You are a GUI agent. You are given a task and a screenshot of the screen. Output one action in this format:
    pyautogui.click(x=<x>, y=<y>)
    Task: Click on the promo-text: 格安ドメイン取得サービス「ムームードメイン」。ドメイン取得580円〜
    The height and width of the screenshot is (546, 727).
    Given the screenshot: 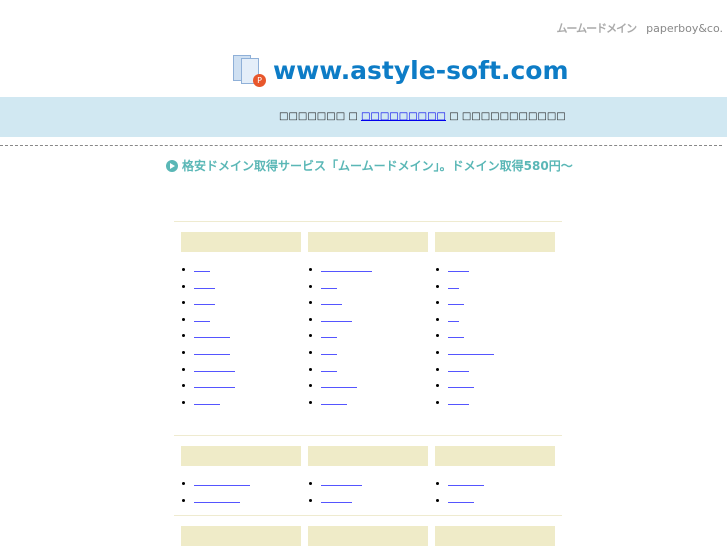 What is the action you would take?
    pyautogui.click(x=377, y=166)
    